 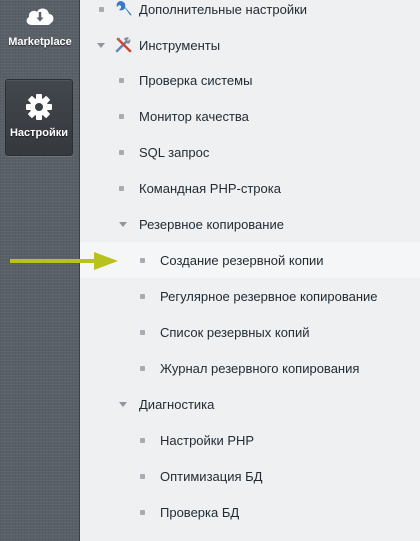 I want to click on tree-item-label: Инструменты, so click(x=180, y=45).